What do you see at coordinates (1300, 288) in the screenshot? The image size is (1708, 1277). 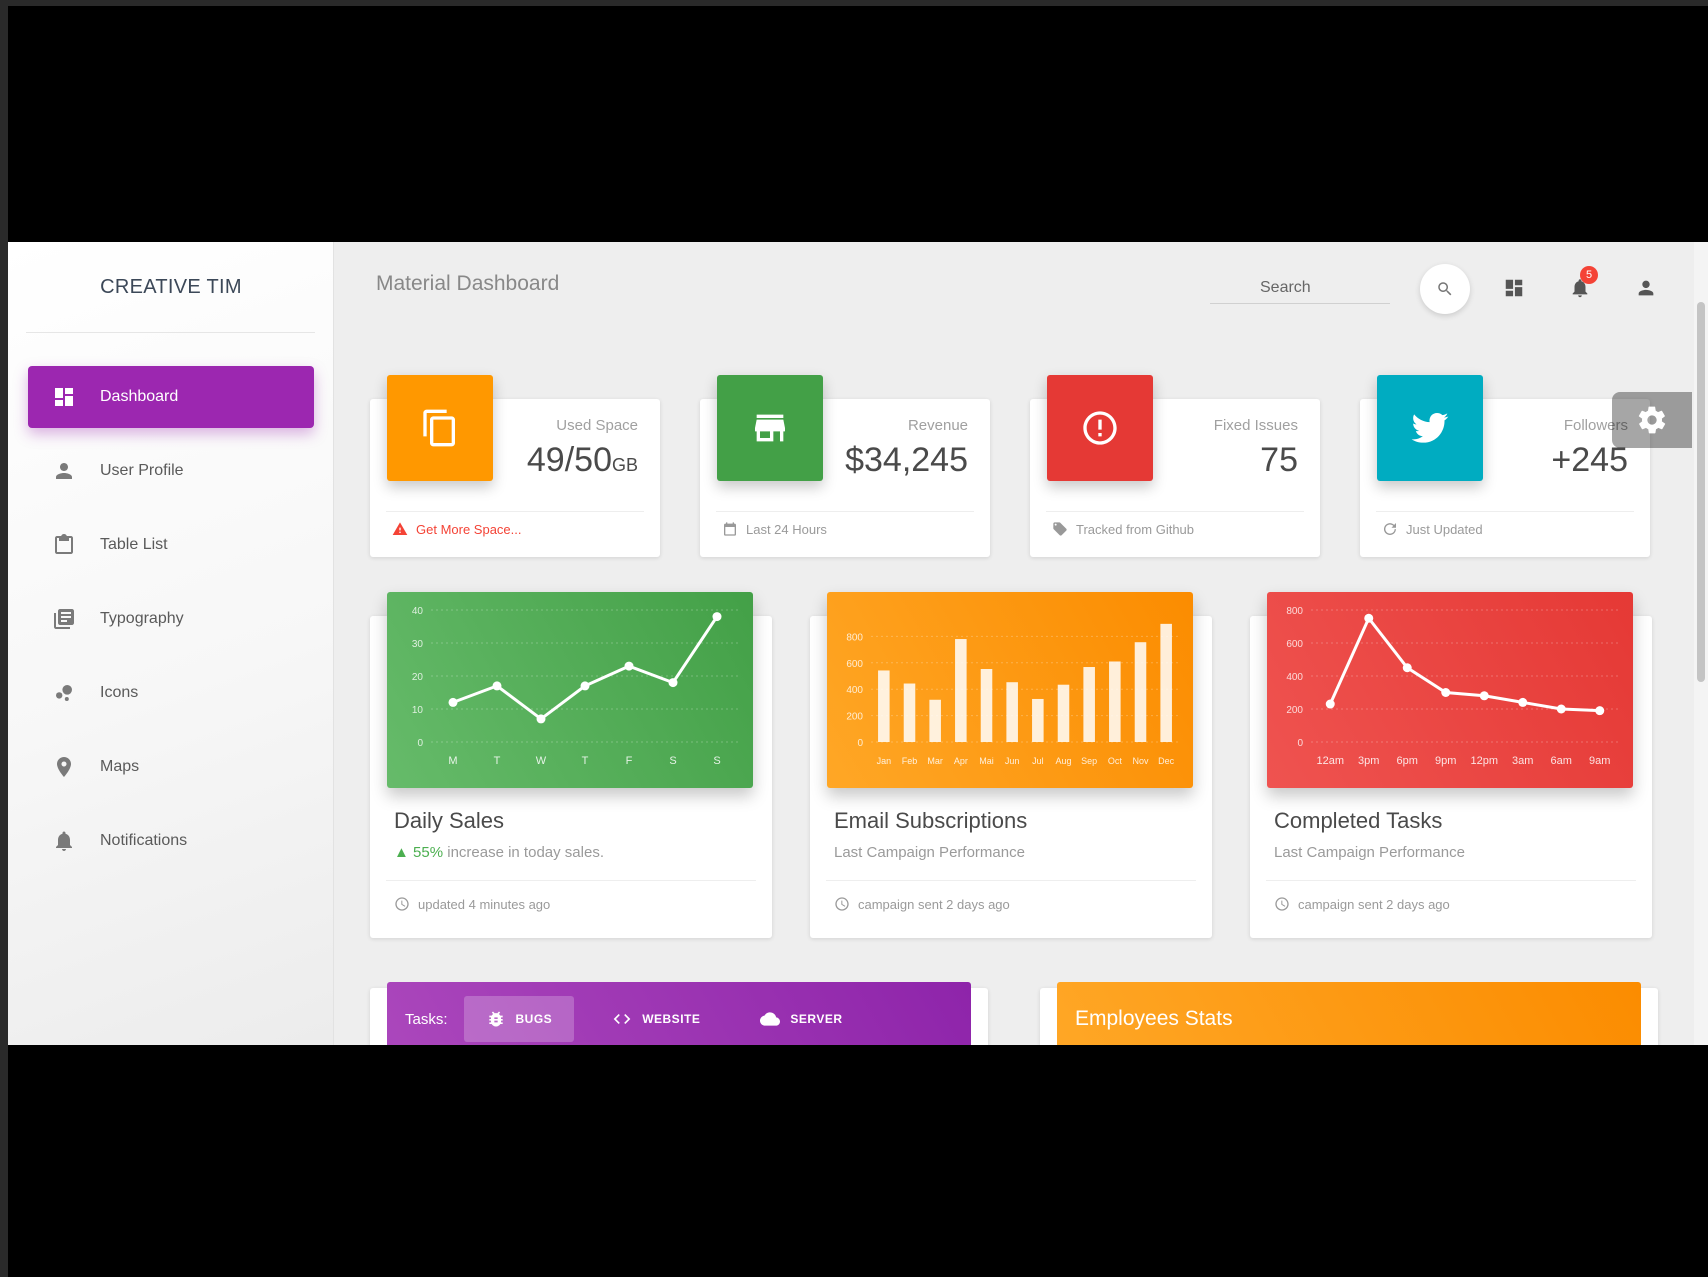 I see `search-input: Search` at bounding box center [1300, 288].